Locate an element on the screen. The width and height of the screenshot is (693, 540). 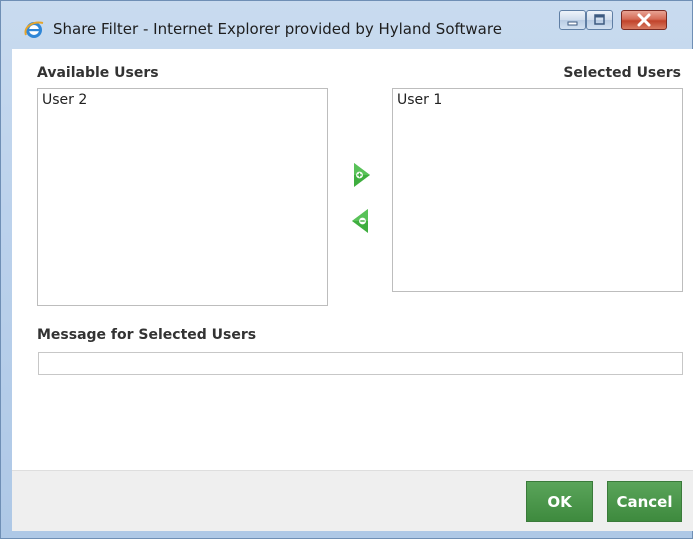
ok-button: OK is located at coordinates (559, 501).